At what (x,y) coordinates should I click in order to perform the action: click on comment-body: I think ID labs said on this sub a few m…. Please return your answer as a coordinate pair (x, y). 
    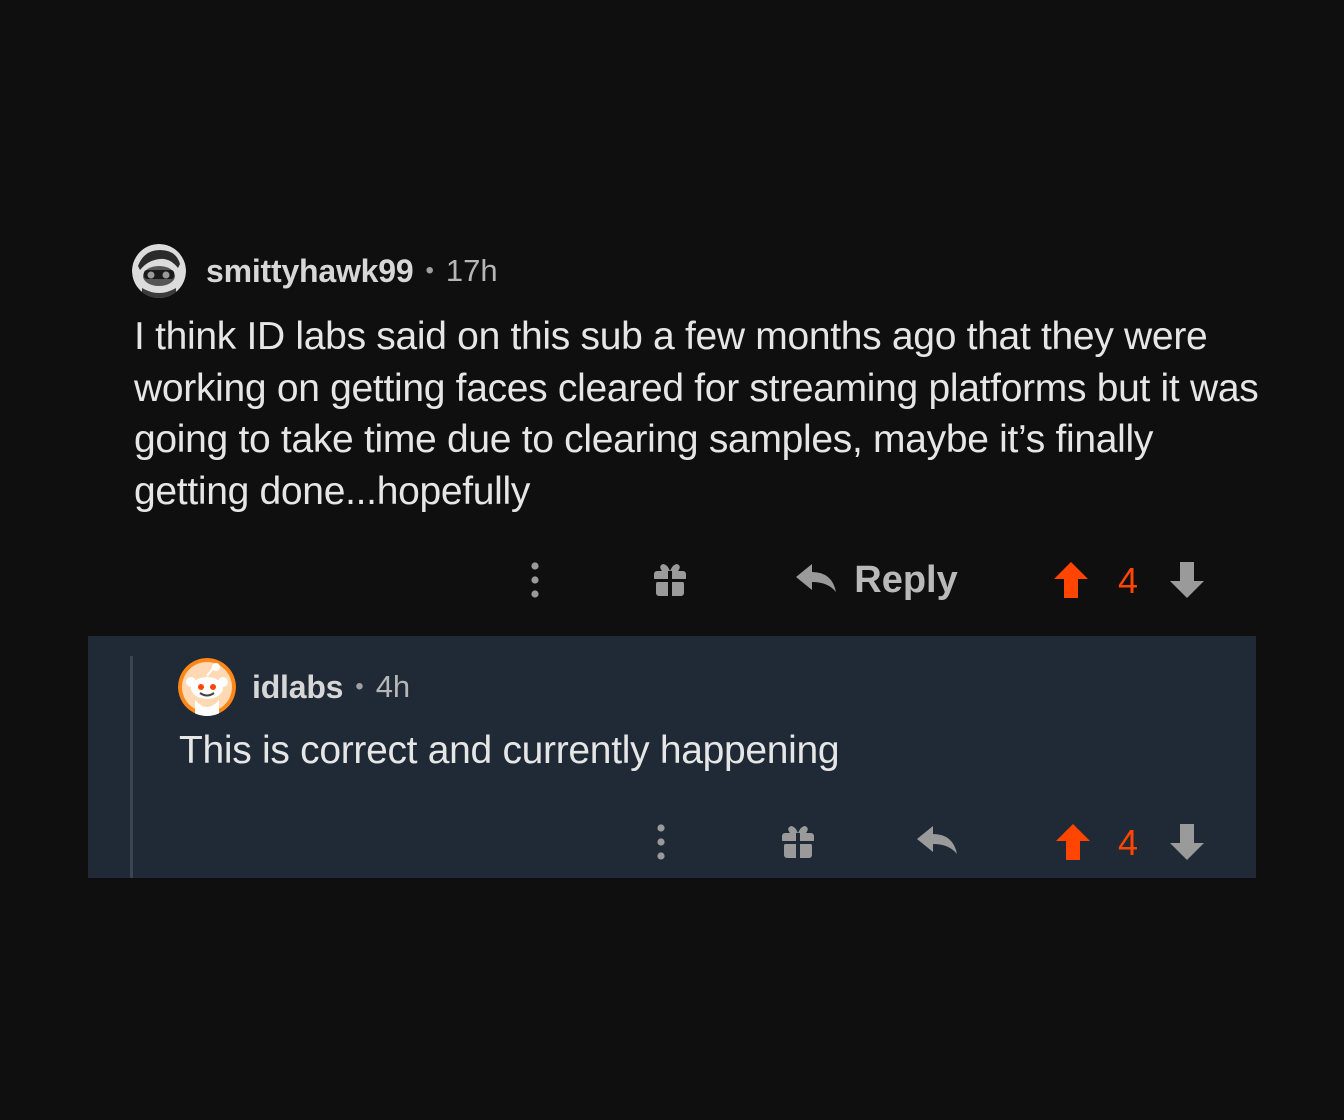
    Looking at the image, I should click on (696, 414).